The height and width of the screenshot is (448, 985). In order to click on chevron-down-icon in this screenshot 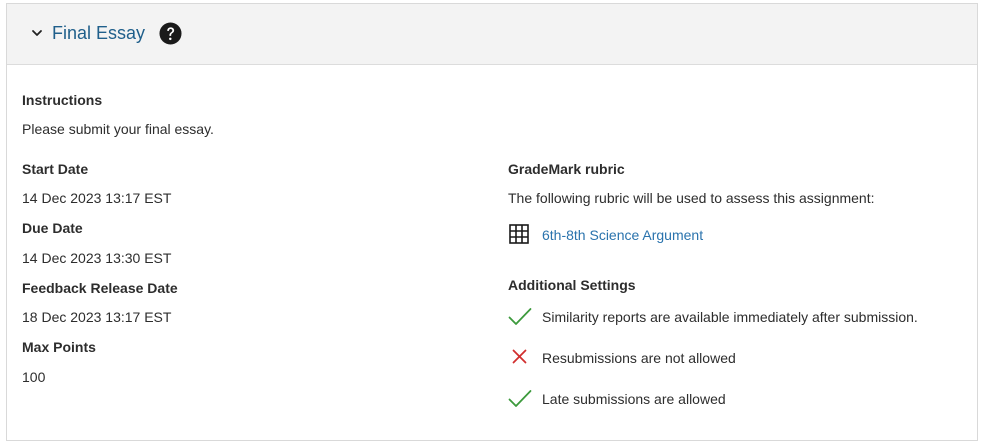, I will do `click(37, 33)`.